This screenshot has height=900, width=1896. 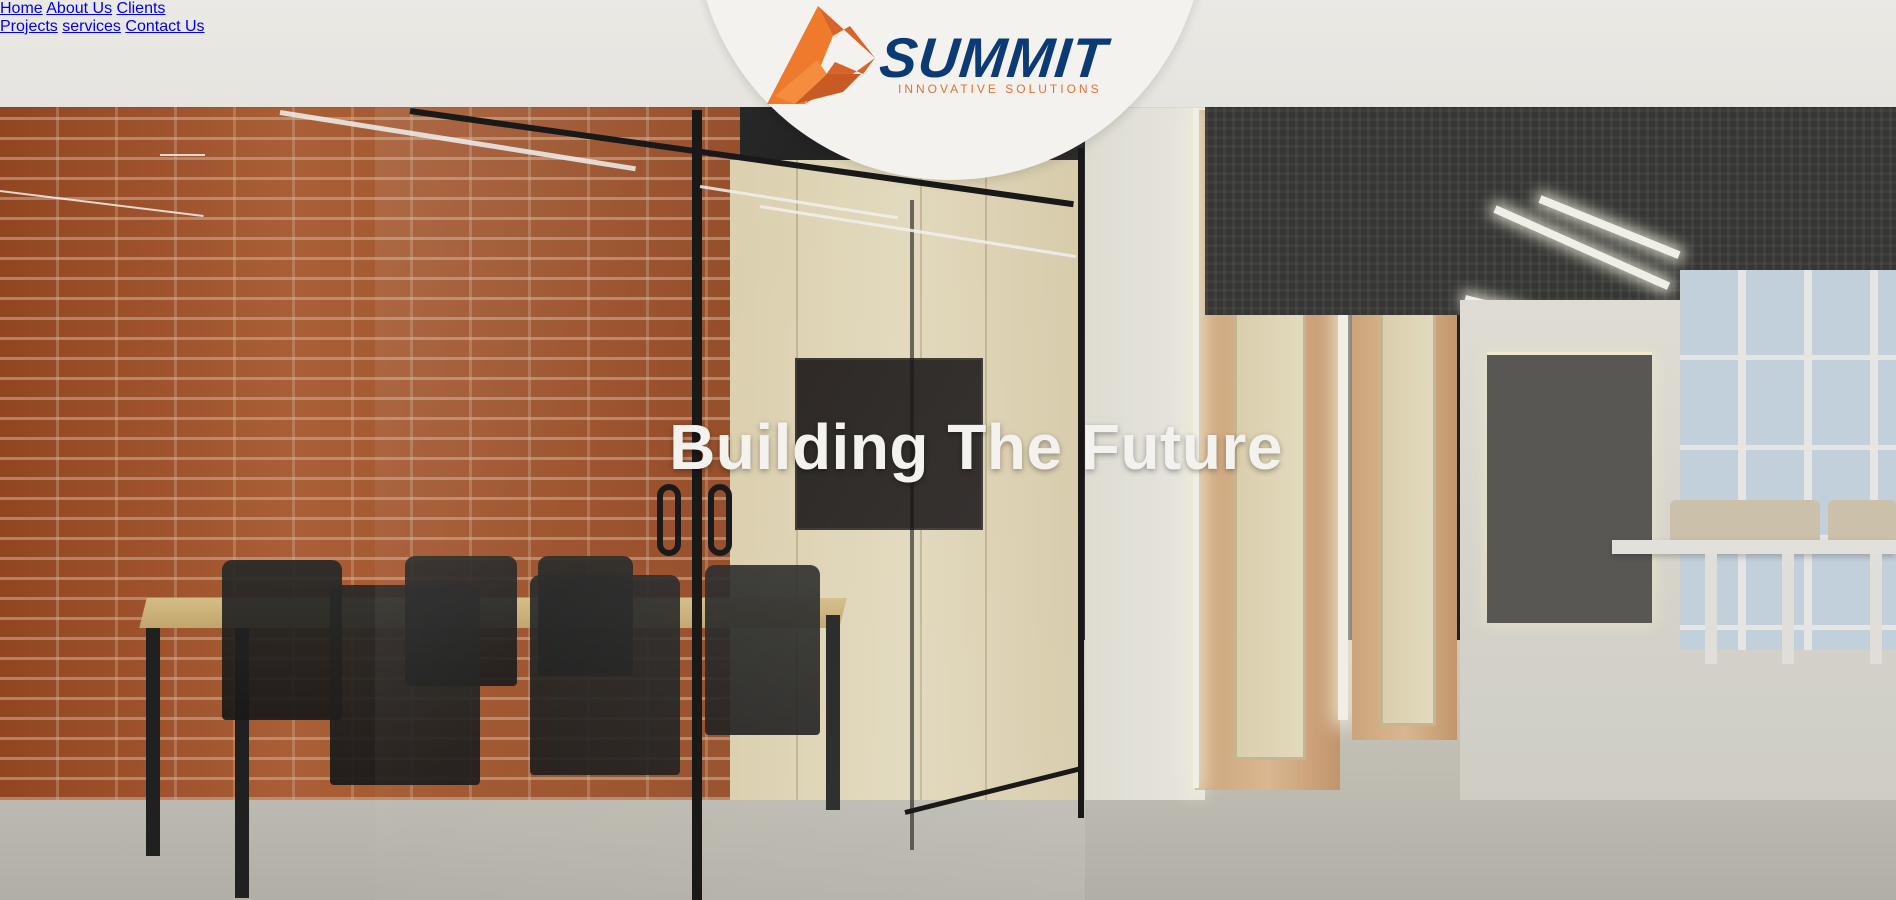 I want to click on brand-wordmark: SUMMIT, so click(x=993, y=57).